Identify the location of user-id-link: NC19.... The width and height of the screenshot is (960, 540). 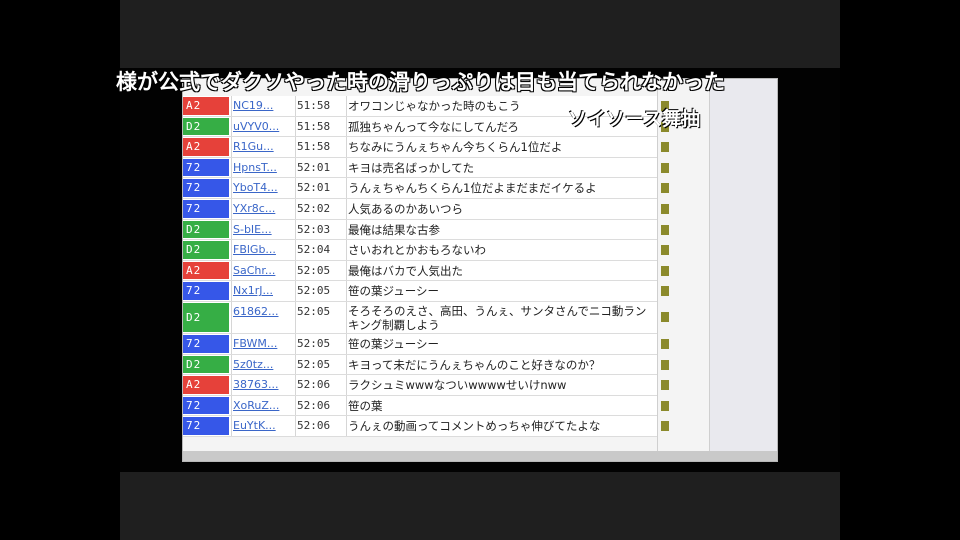
(263, 106).